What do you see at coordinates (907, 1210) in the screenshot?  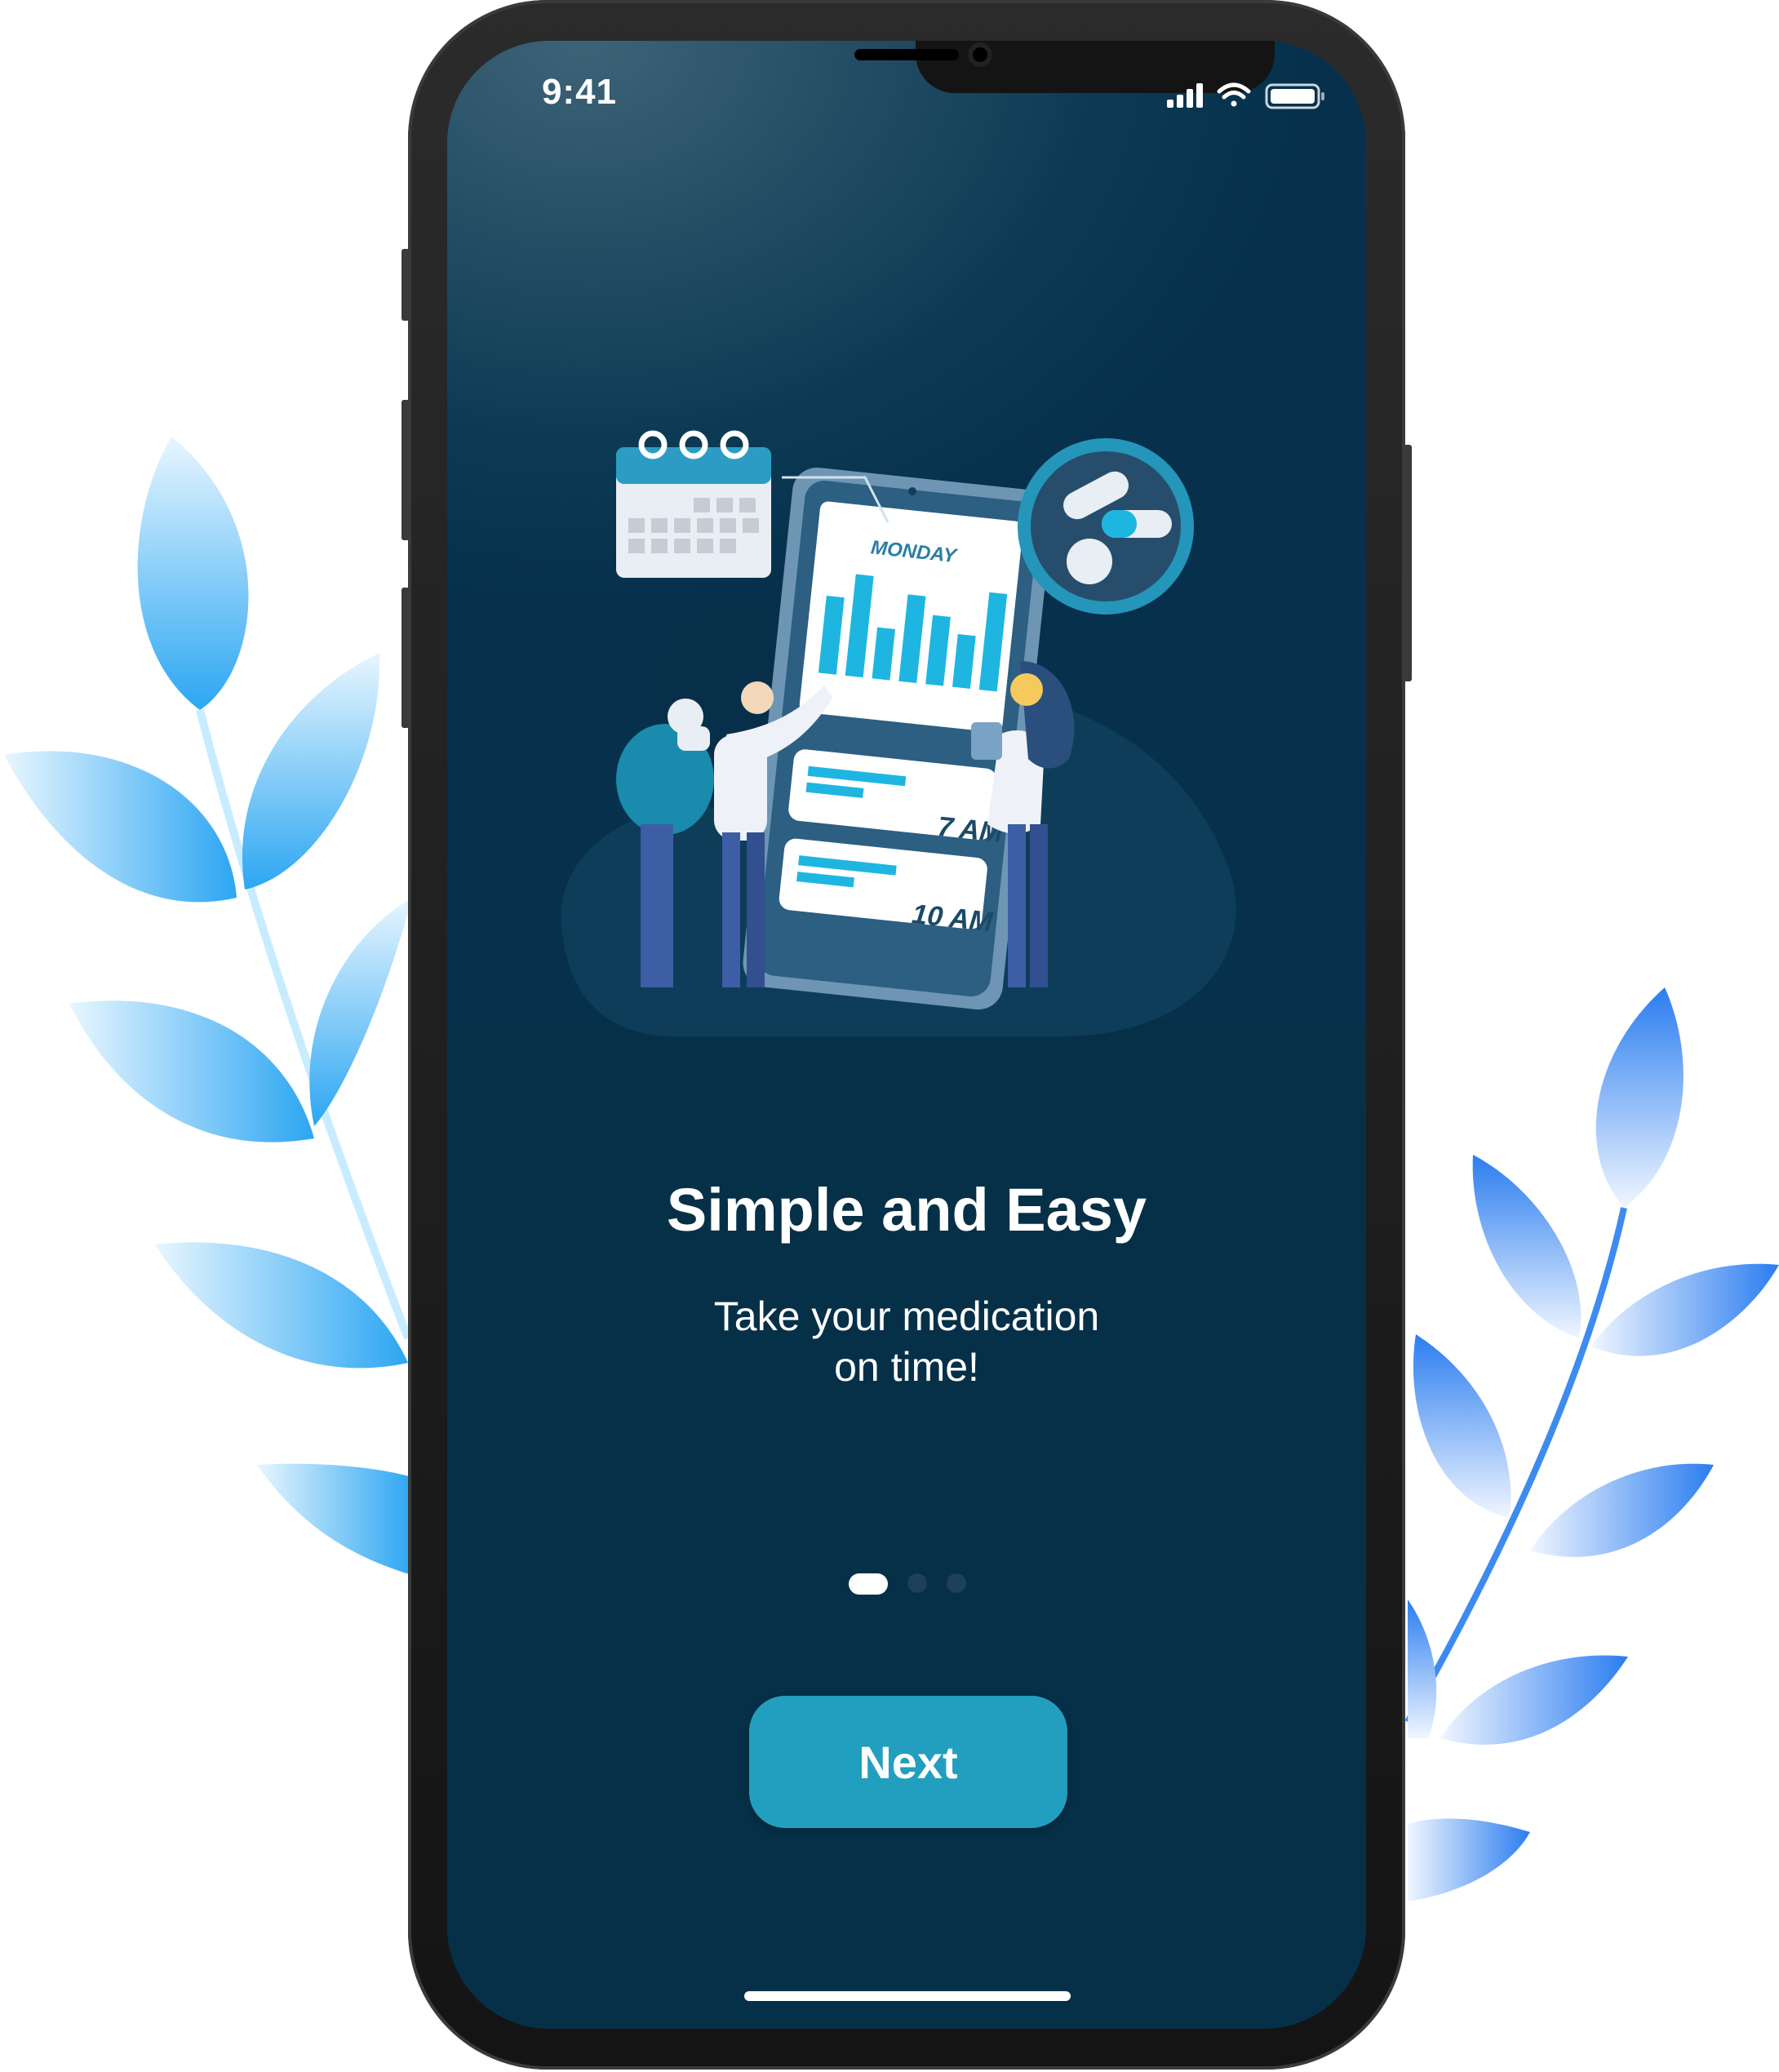 I see `onboarding-title: Simple and Easy` at bounding box center [907, 1210].